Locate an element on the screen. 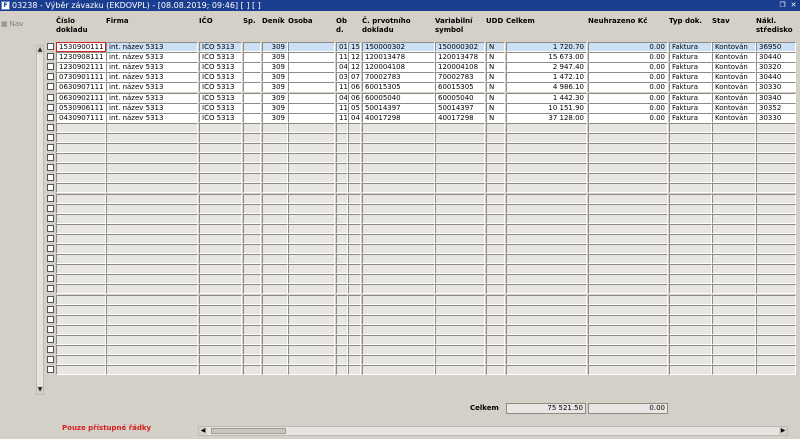 This screenshot has width=800, height=439. cell-ob1 is located at coordinates (342, 310).